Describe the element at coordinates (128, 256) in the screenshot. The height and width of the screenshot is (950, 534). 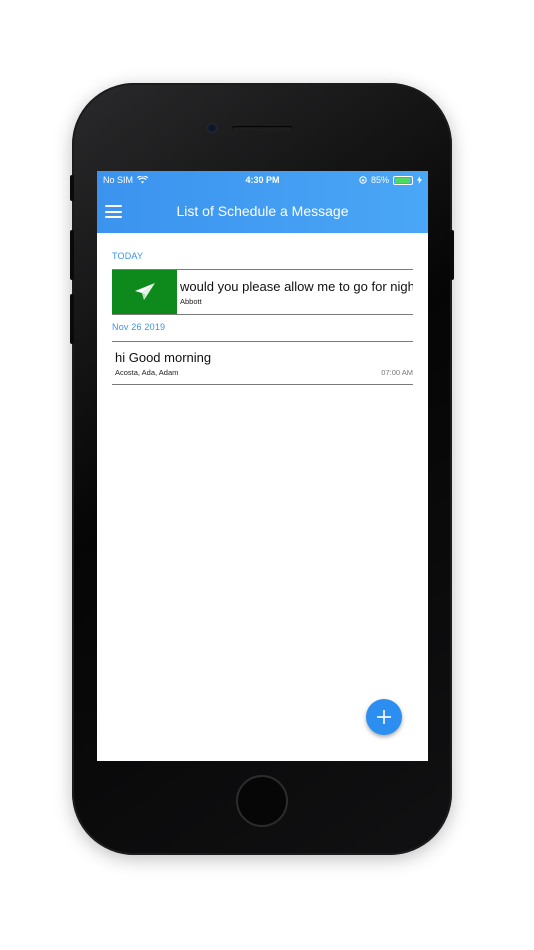
I see `section-header-today: TODAY` at that location.